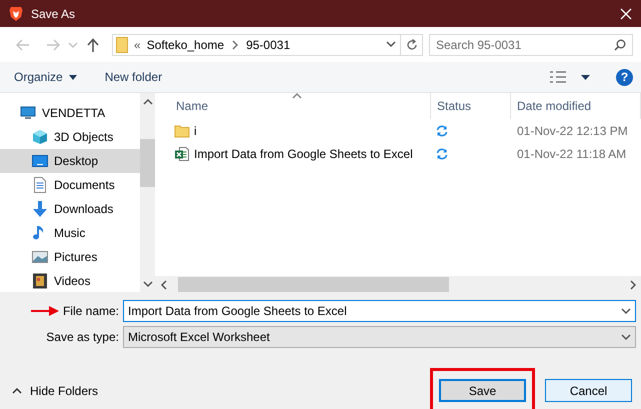  I want to click on film-icon, so click(40, 281).